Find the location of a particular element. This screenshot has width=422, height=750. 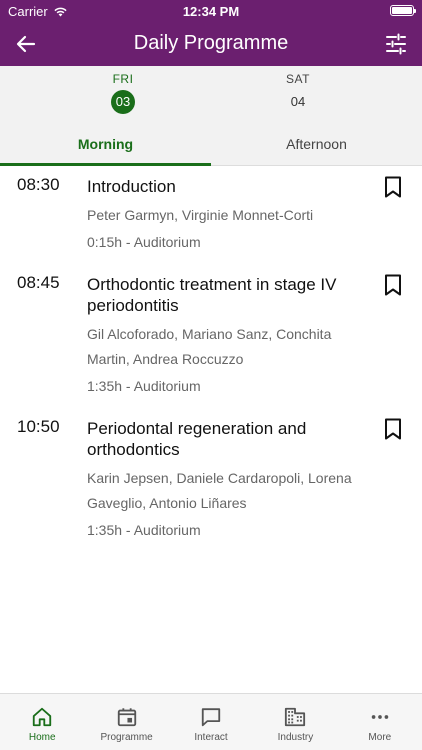

tab-interact: Interact is located at coordinates (211, 722).